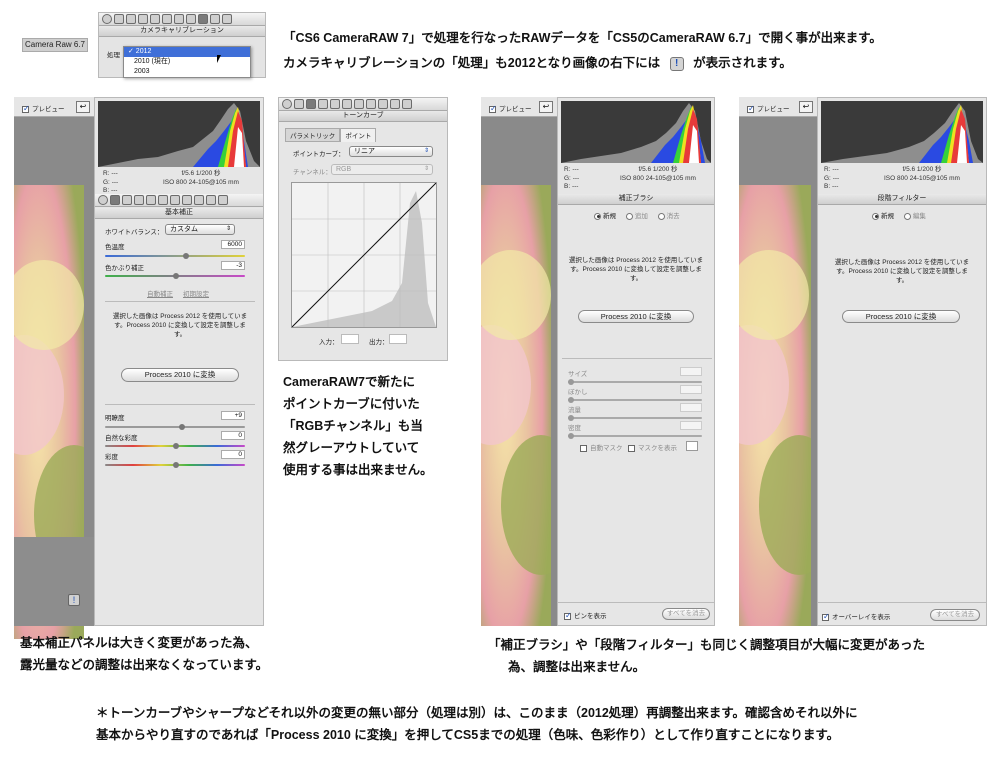 Image resolution: width=1000 pixels, height=758 pixels. I want to click on curve-graph, so click(364, 255).